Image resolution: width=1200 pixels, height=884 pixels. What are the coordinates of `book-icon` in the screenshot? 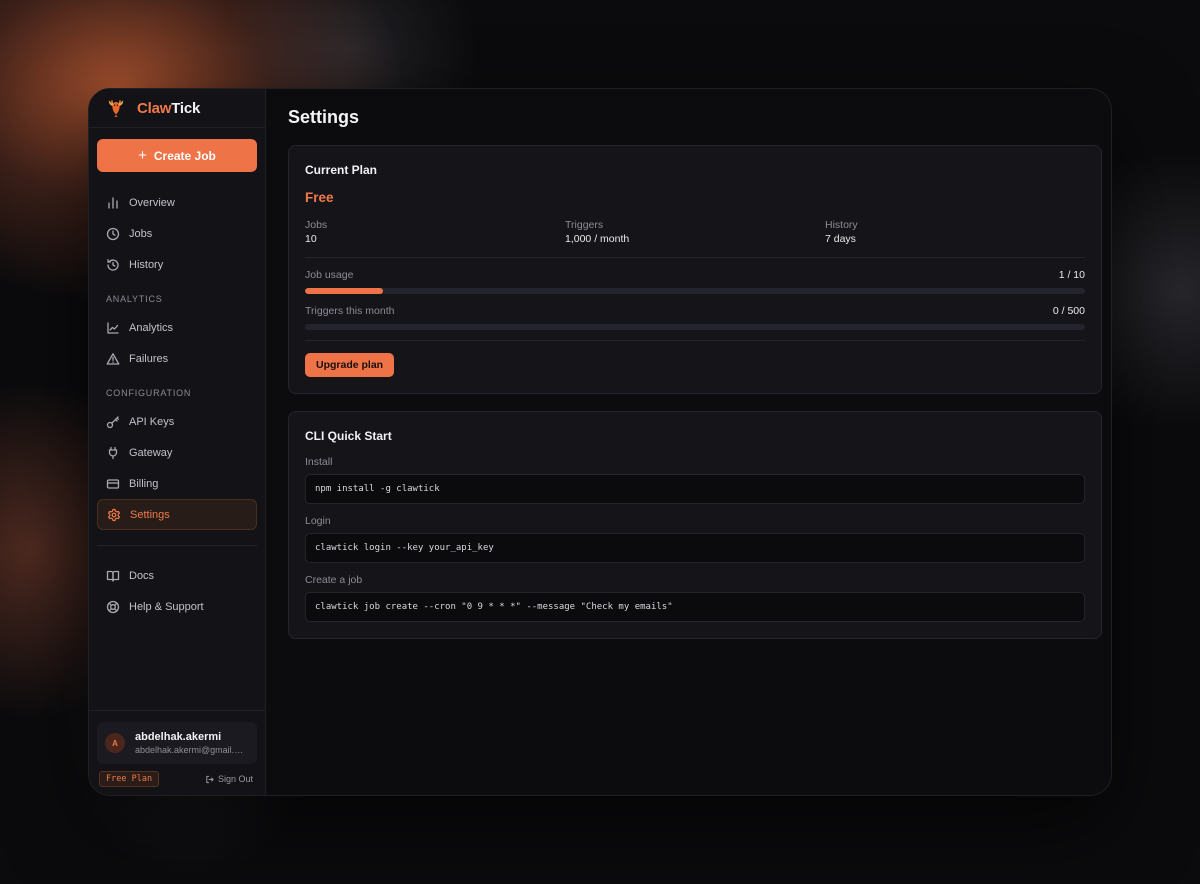 It's located at (113, 576).